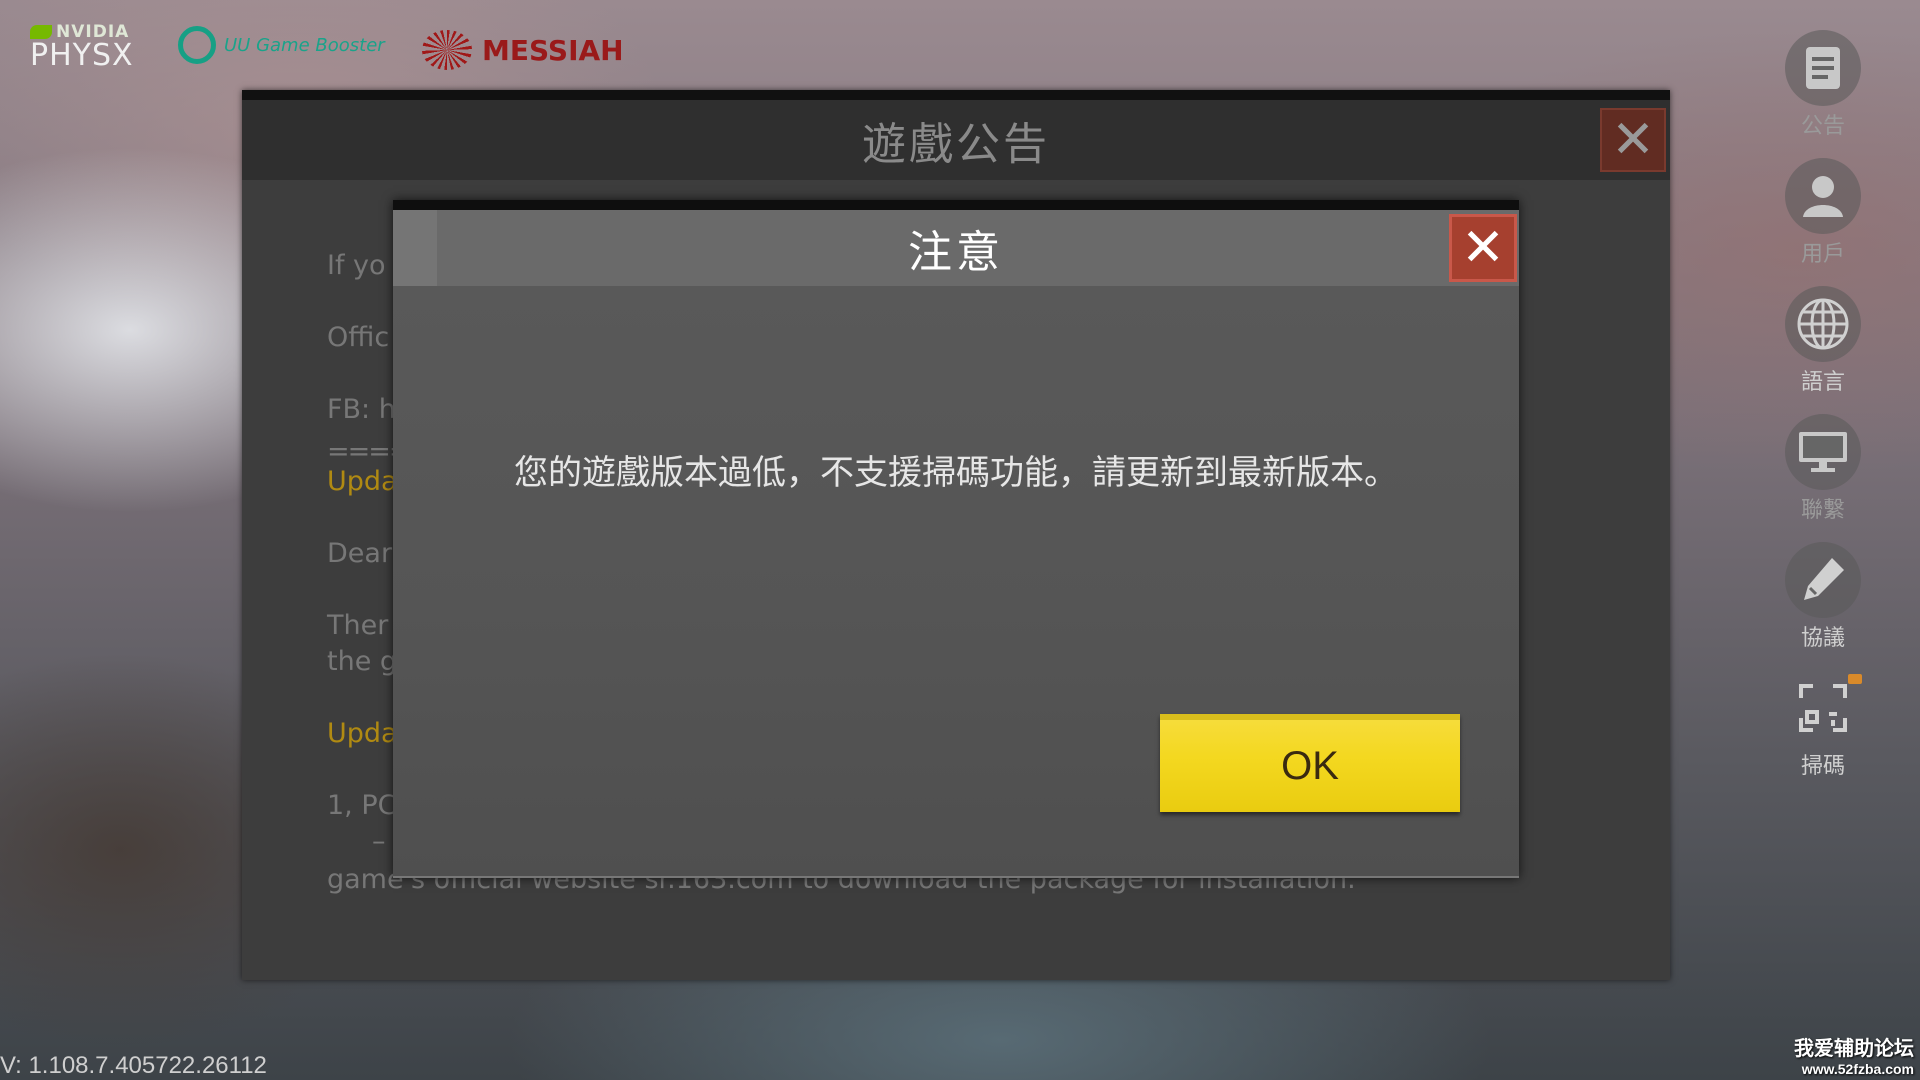  I want to click on ok-button: OK, so click(1310, 763).